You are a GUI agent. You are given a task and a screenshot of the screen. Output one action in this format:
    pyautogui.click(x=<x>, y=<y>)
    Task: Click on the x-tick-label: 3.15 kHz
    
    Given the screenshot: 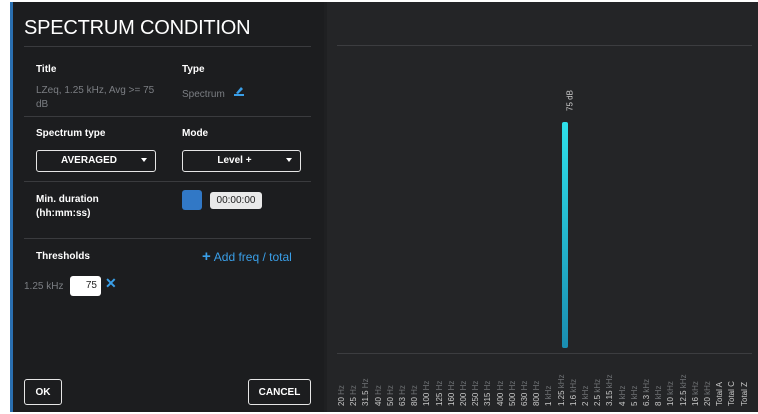 What is the action you would take?
    pyautogui.click(x=609, y=381)
    